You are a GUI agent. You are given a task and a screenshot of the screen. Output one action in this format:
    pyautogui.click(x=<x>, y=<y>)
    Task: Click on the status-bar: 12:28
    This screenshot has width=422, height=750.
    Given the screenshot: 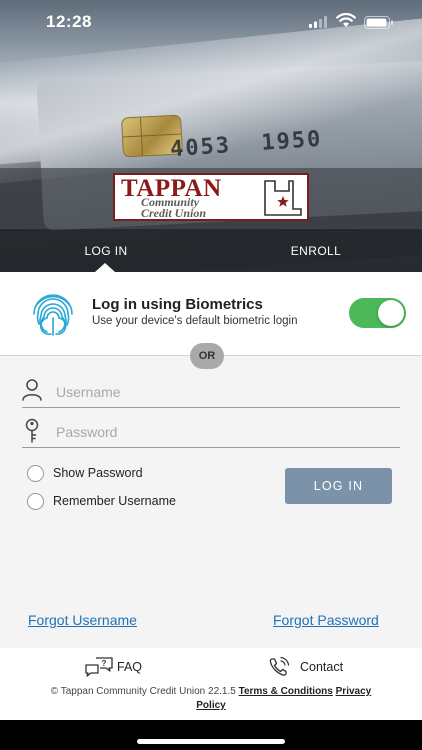 What is the action you would take?
    pyautogui.click(x=211, y=22)
    